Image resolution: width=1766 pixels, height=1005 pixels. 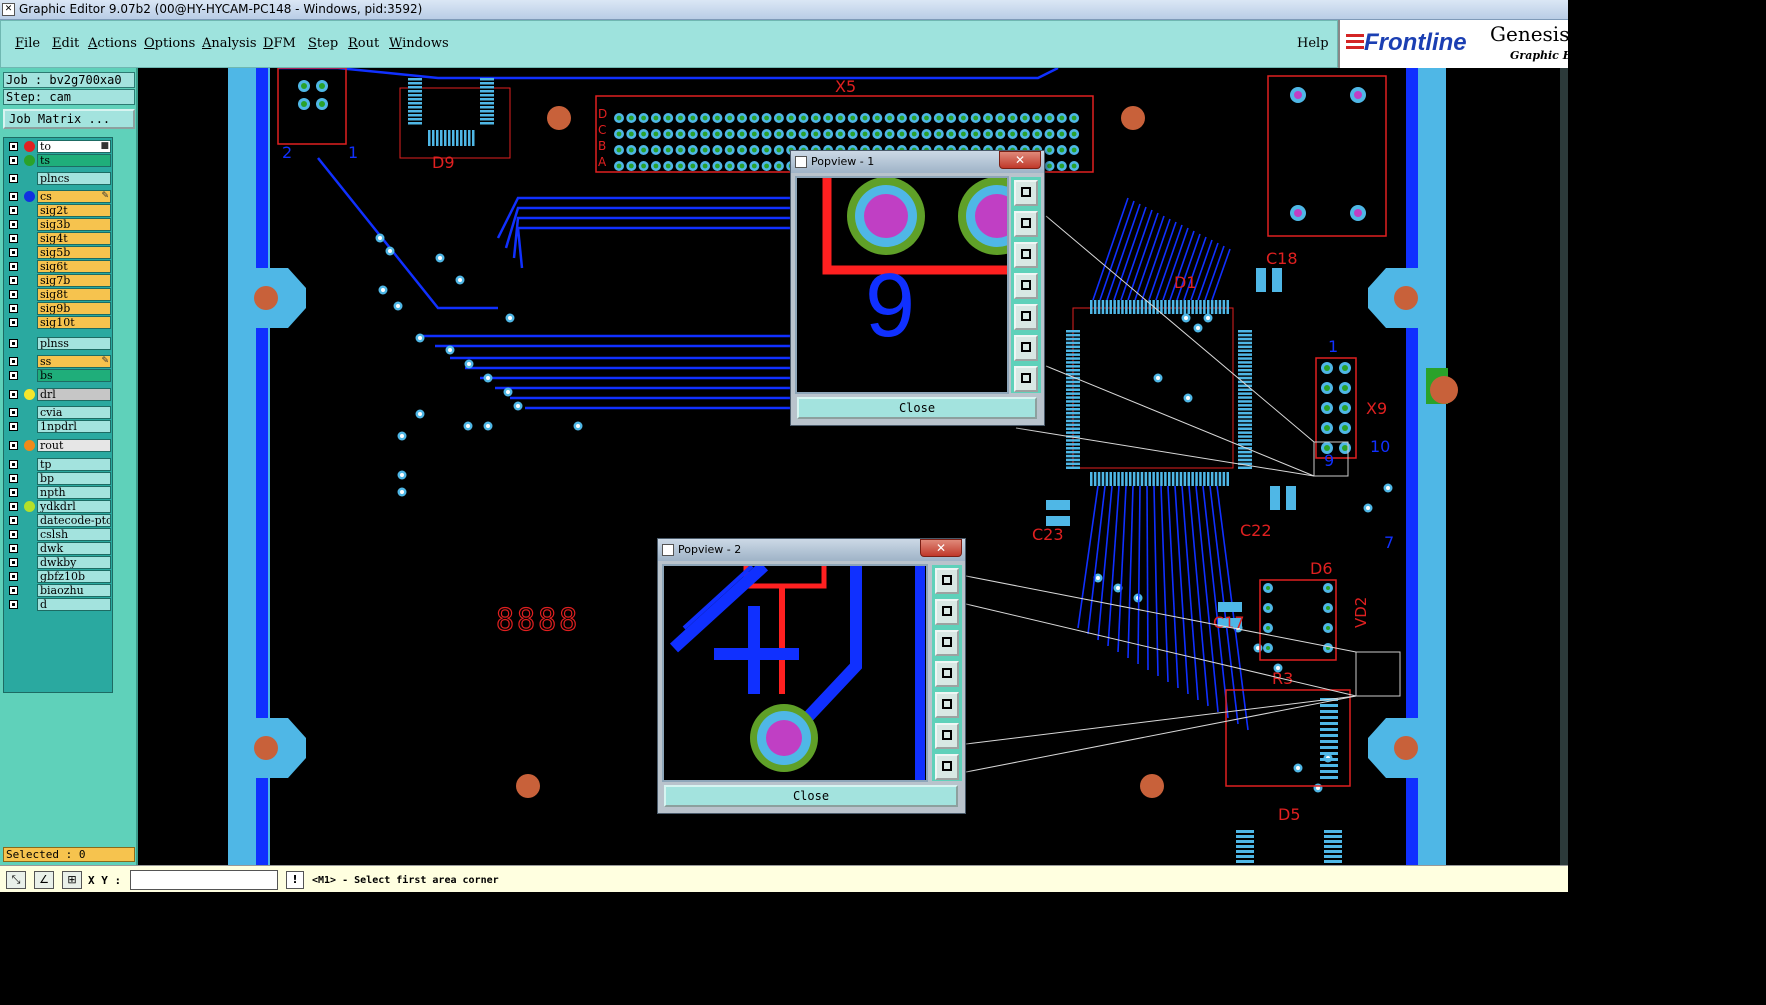 I want to click on layer-row-rout: rout, so click(x=58, y=445).